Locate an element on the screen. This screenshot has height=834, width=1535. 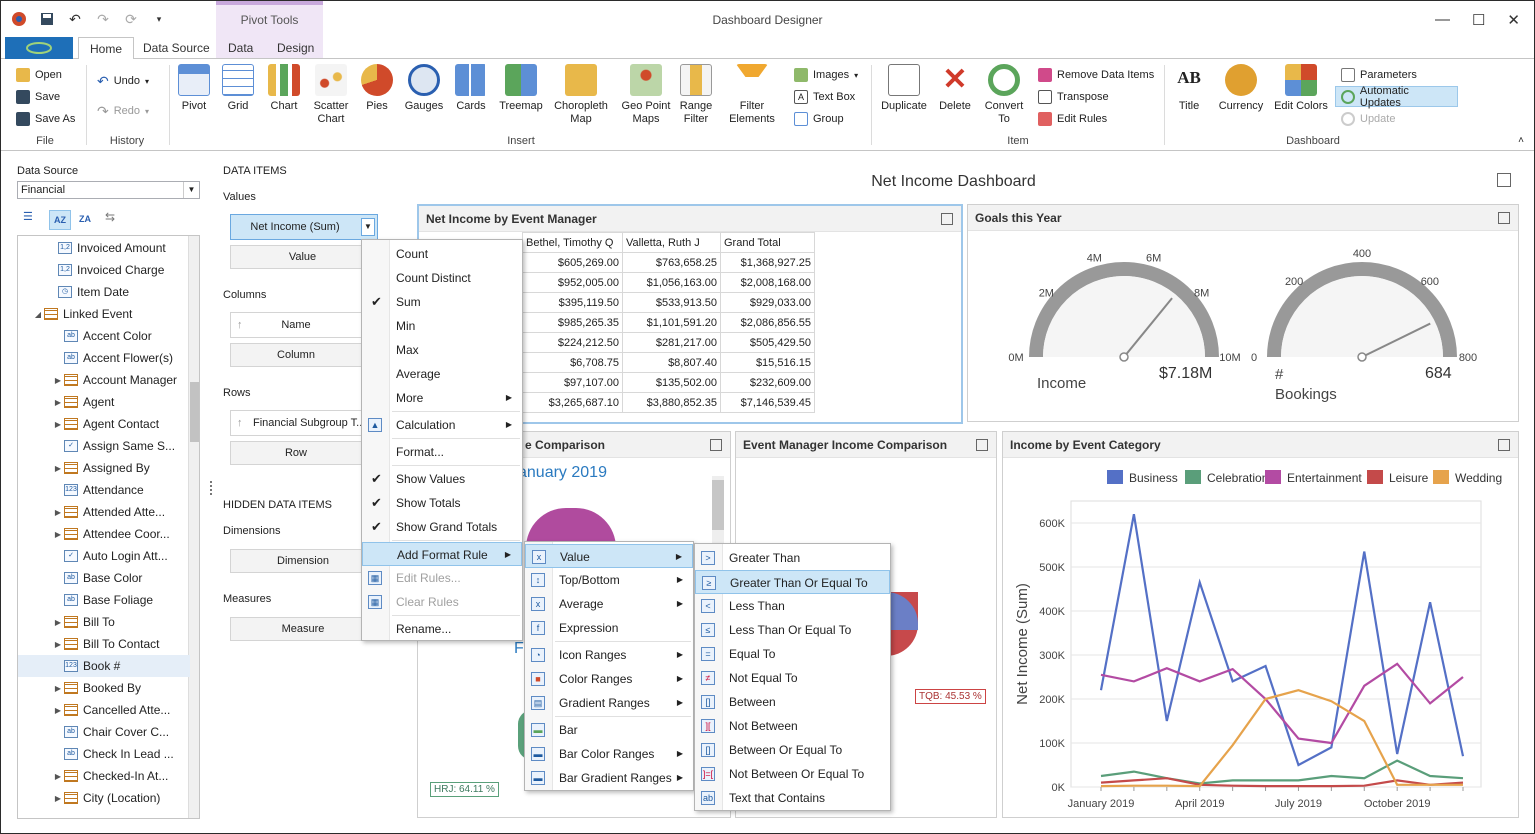
images-button: Images ▾ is located at coordinates (826, 75).